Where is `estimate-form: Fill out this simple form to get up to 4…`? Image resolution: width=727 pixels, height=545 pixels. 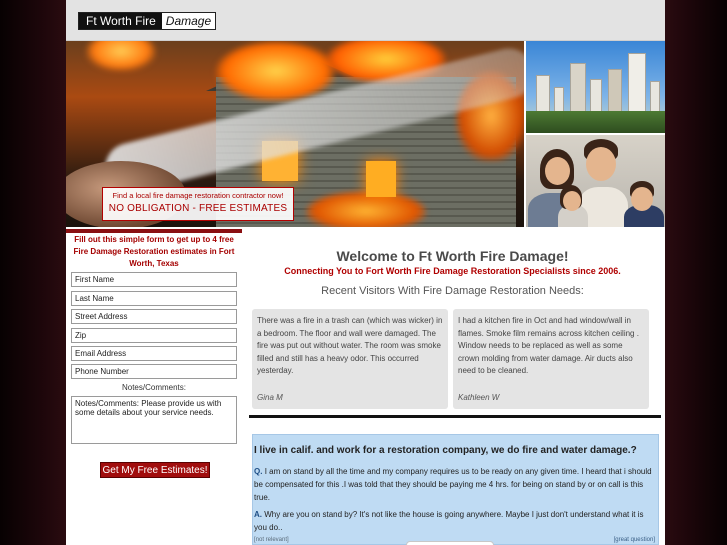
estimate-form: Fill out this simple form to get up to 4… is located at coordinates (154, 387).